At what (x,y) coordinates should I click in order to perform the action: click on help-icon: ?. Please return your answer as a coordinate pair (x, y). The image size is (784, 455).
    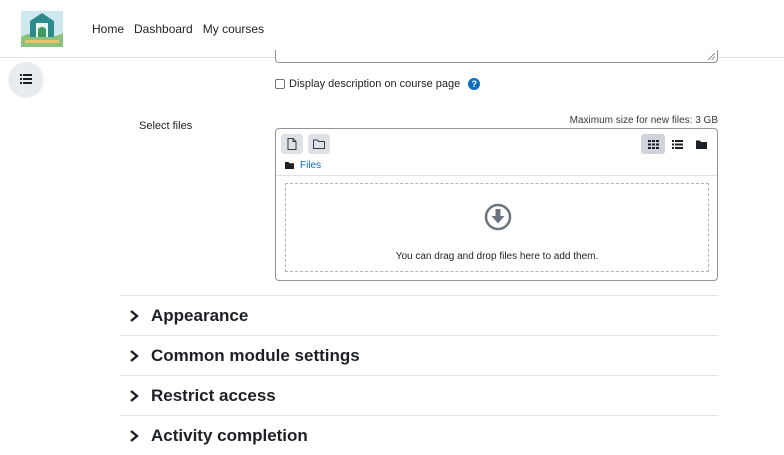
    Looking at the image, I should click on (474, 84).